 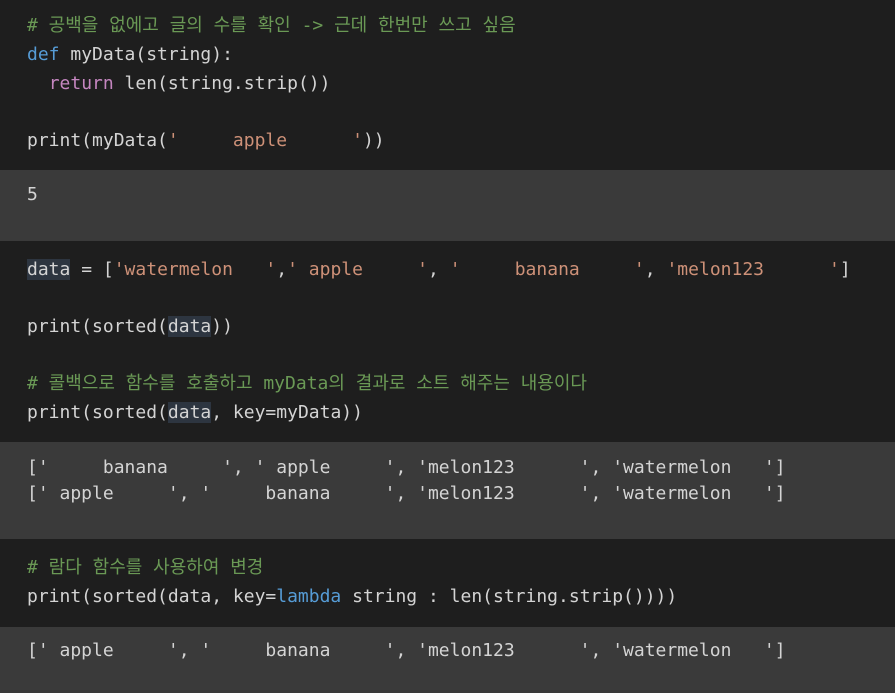 I want to click on keyword-lambda: lambda, so click(x=309, y=596).